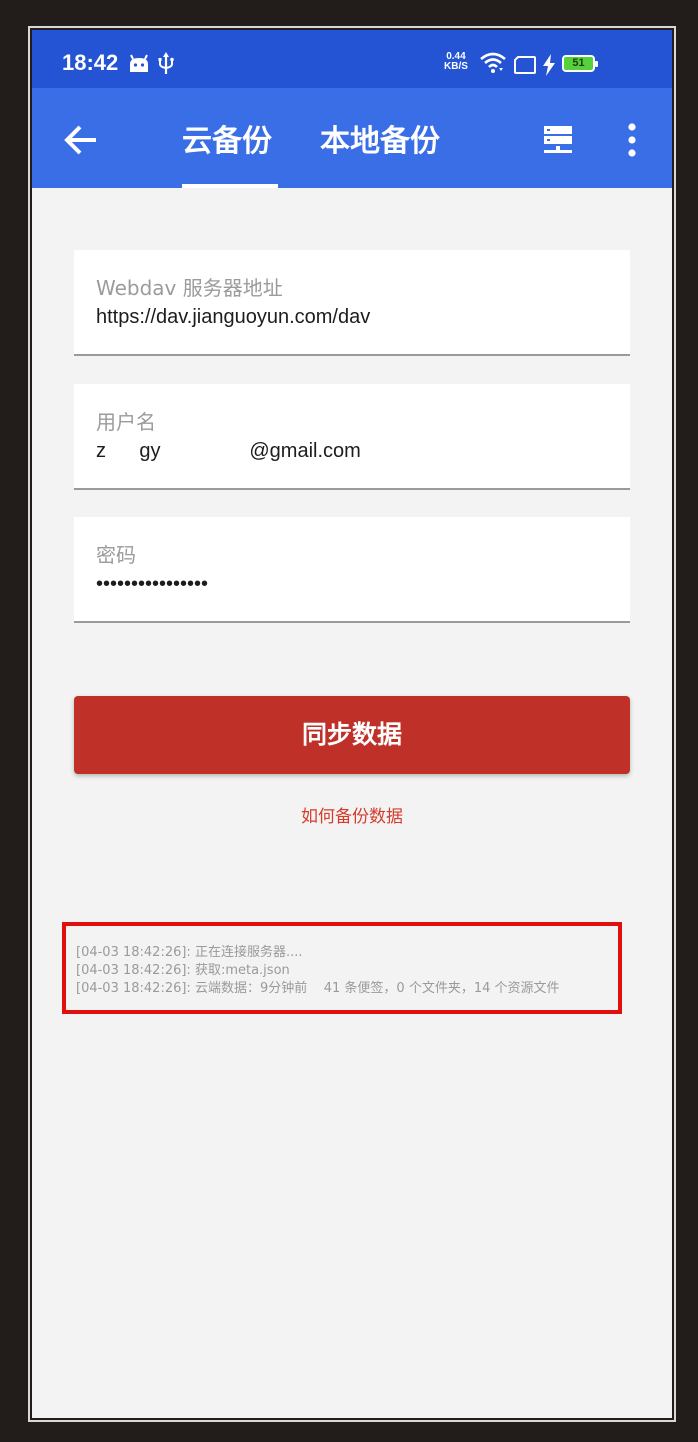 The width and height of the screenshot is (698, 1442). I want to click on username-field: 用户名 z gy @gmail.com, so click(352, 437).